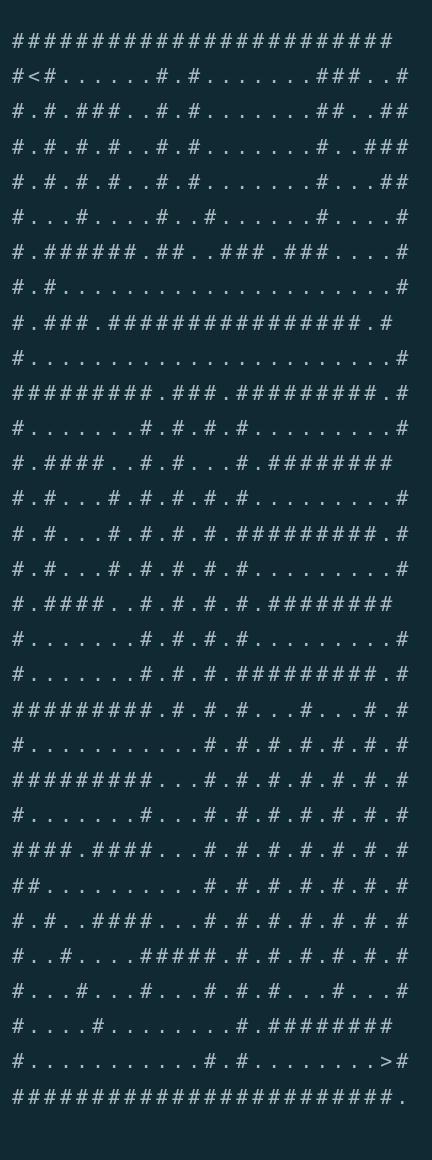 This screenshot has height=1160, width=432. What do you see at coordinates (212, 955) in the screenshot?
I see `maze-row: #..#....#####.#.#.#.#.#.#` at bounding box center [212, 955].